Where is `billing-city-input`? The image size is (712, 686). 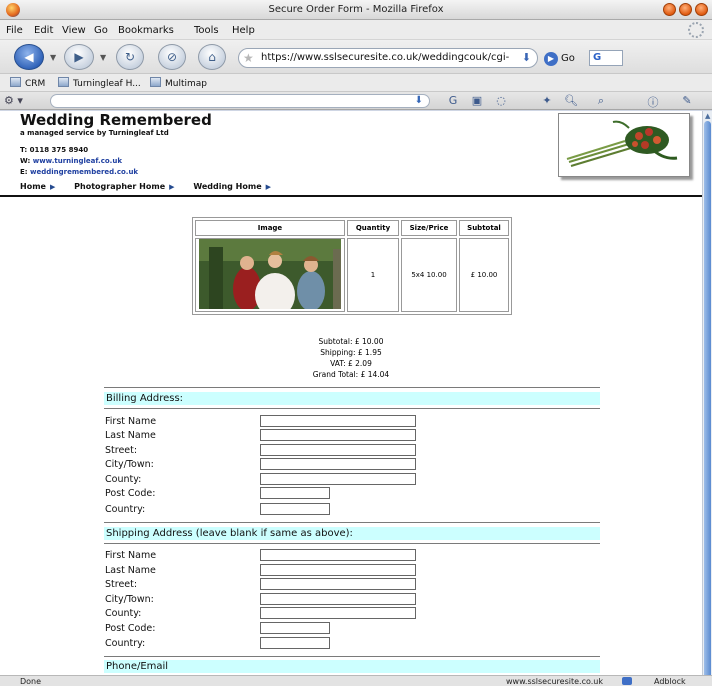
billing-city-input is located at coordinates (338, 464).